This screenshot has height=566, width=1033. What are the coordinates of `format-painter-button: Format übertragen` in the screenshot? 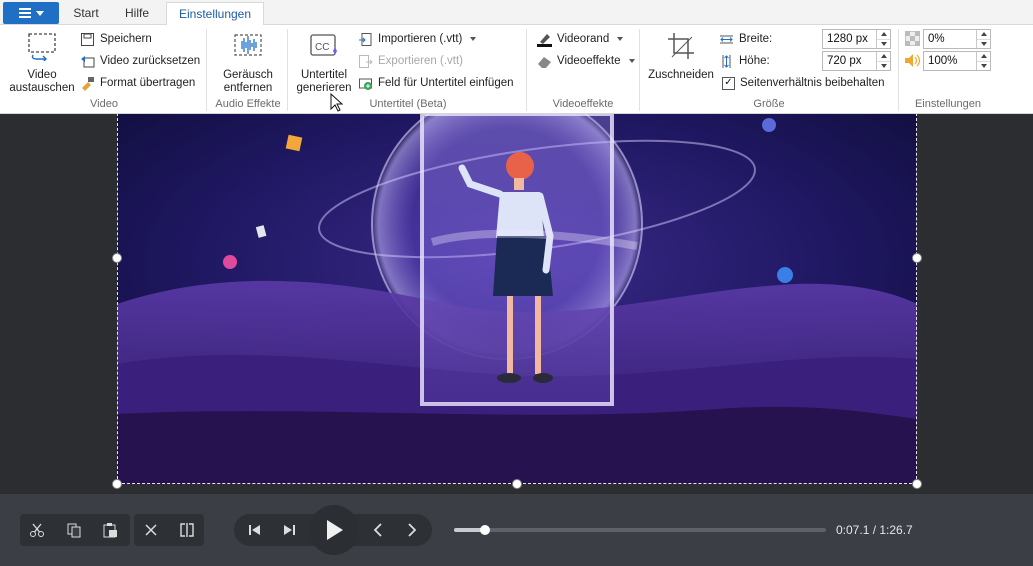 It's located at (137, 83).